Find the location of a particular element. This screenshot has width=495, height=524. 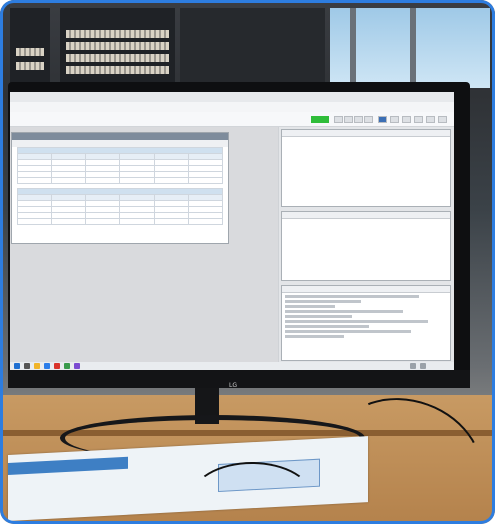

right-panel-top is located at coordinates (366, 168).